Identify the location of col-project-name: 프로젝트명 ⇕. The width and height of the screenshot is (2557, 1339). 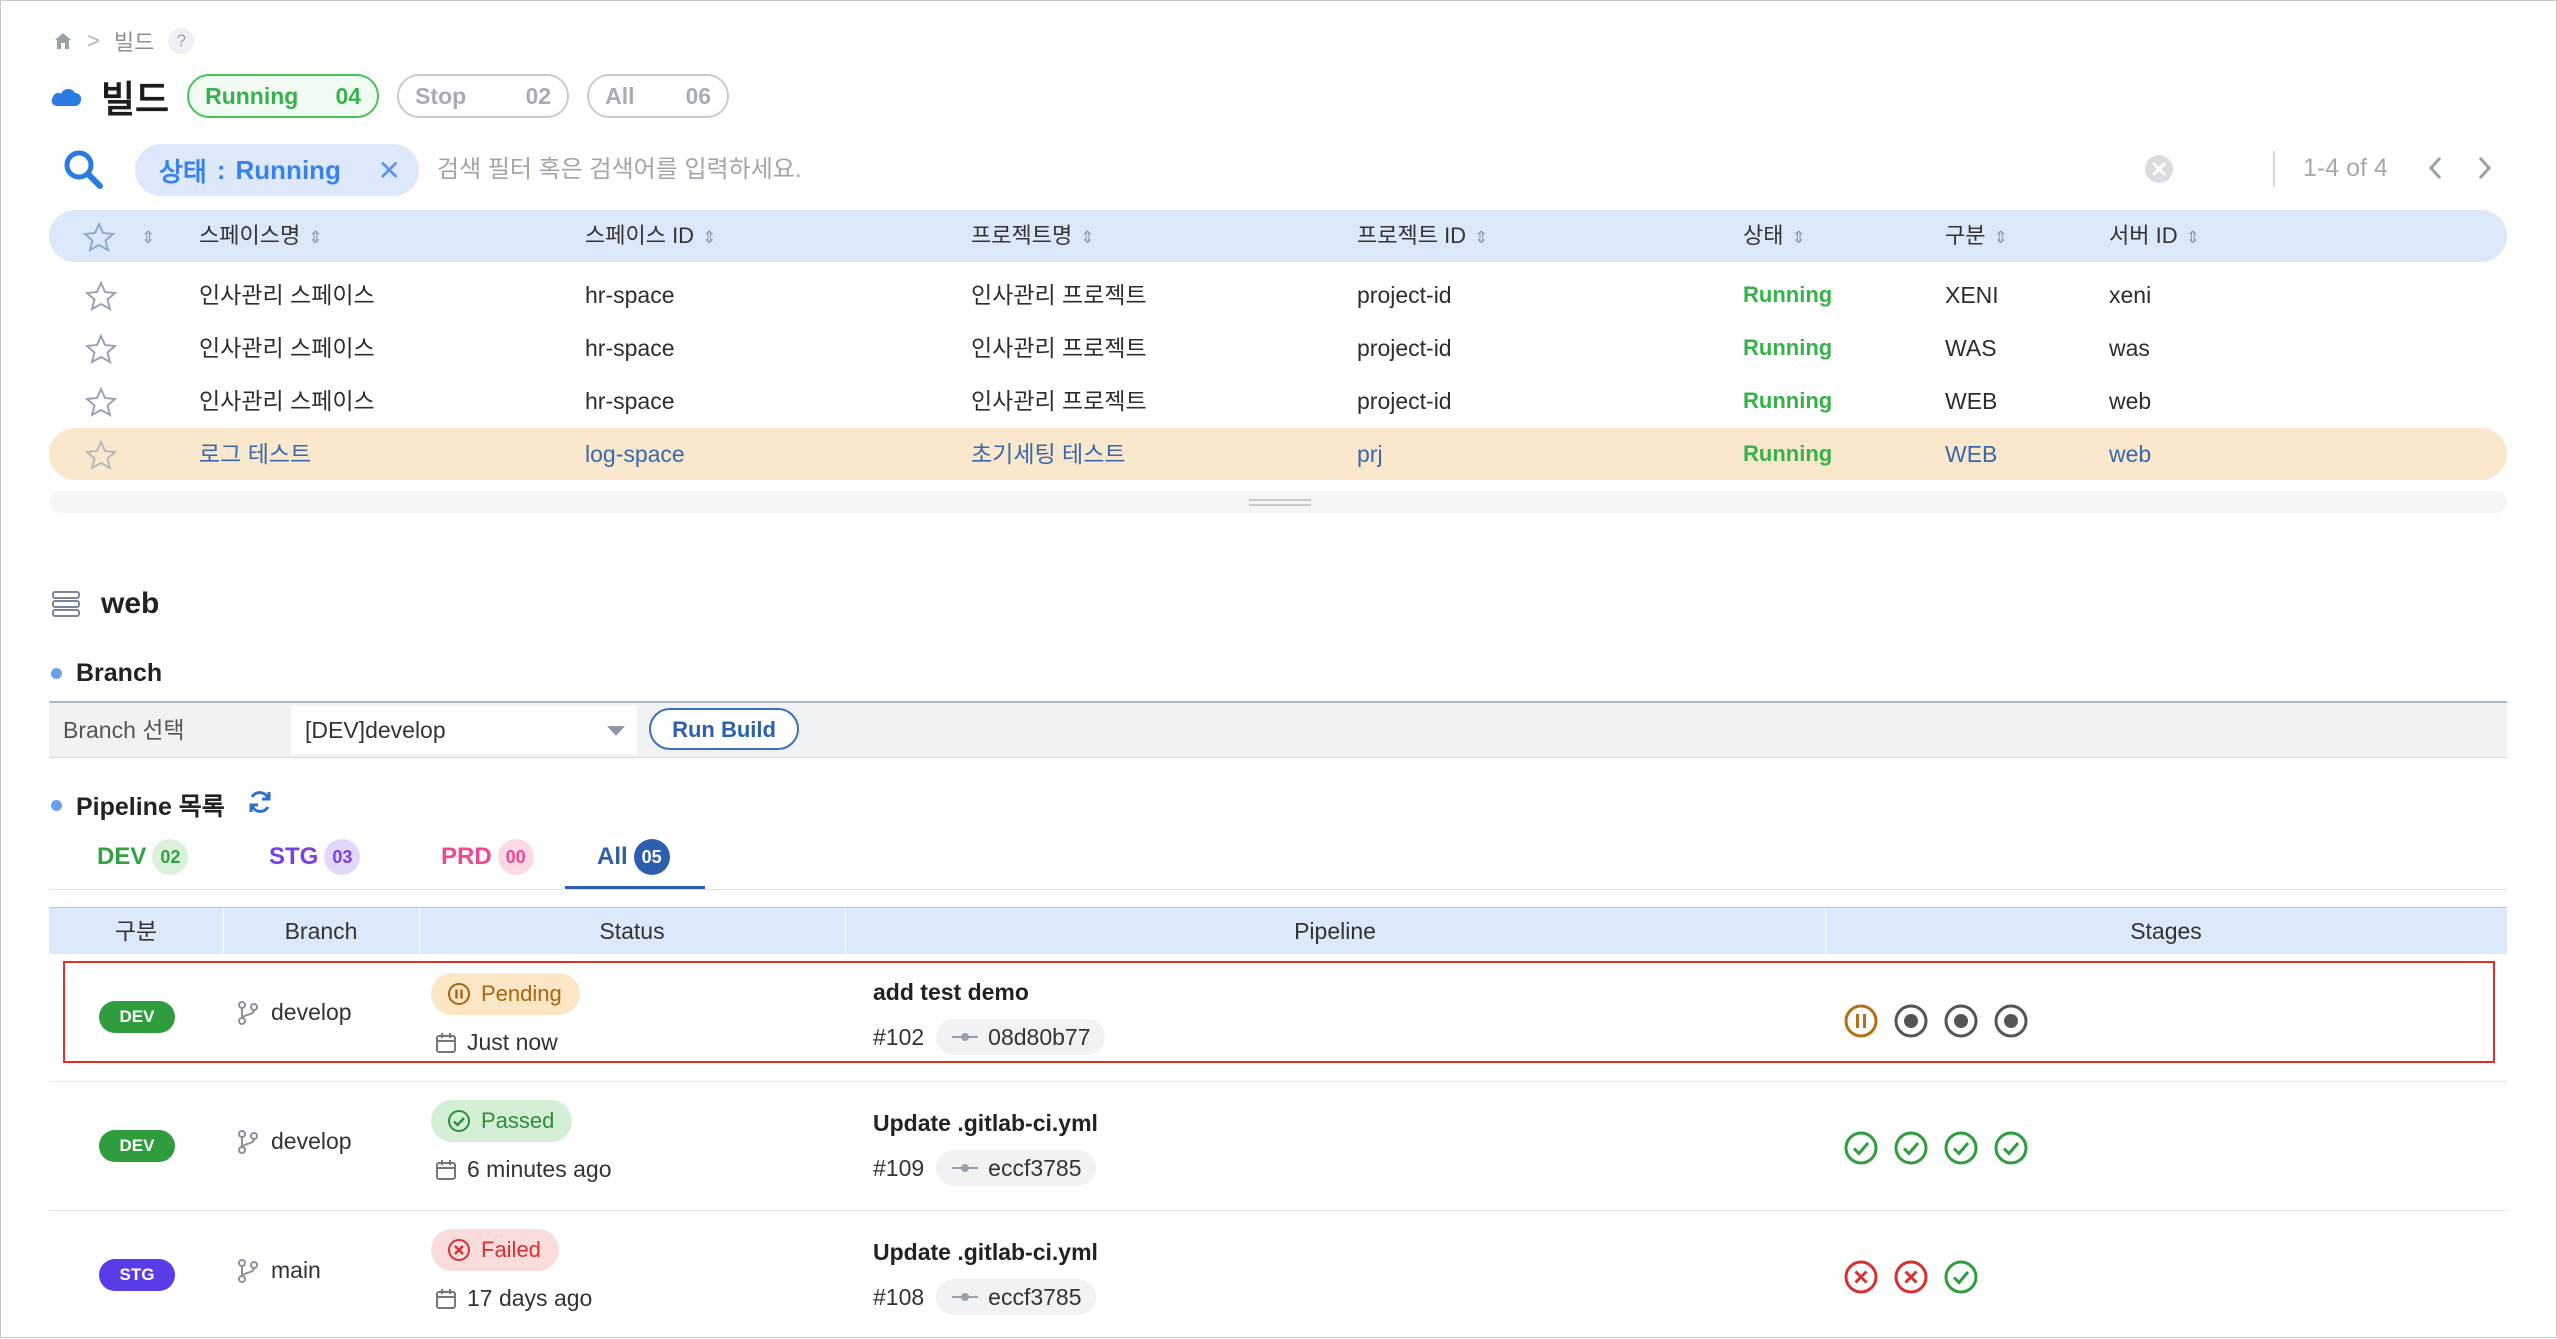
(1032, 236).